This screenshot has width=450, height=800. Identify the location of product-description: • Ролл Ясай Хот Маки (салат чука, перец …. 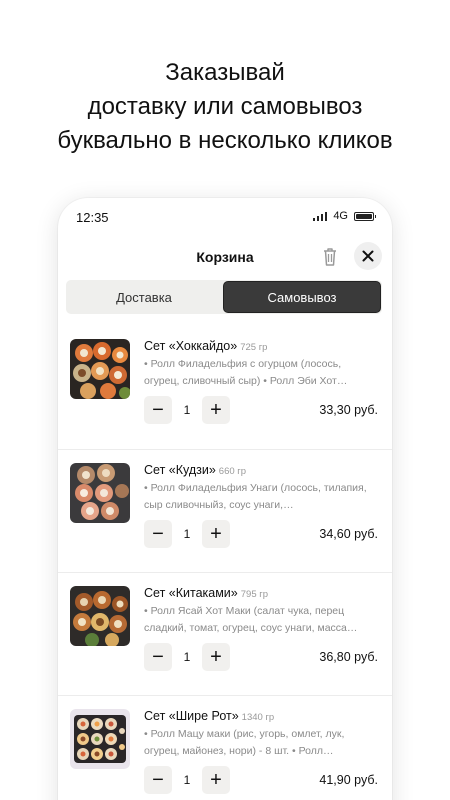
(251, 619).